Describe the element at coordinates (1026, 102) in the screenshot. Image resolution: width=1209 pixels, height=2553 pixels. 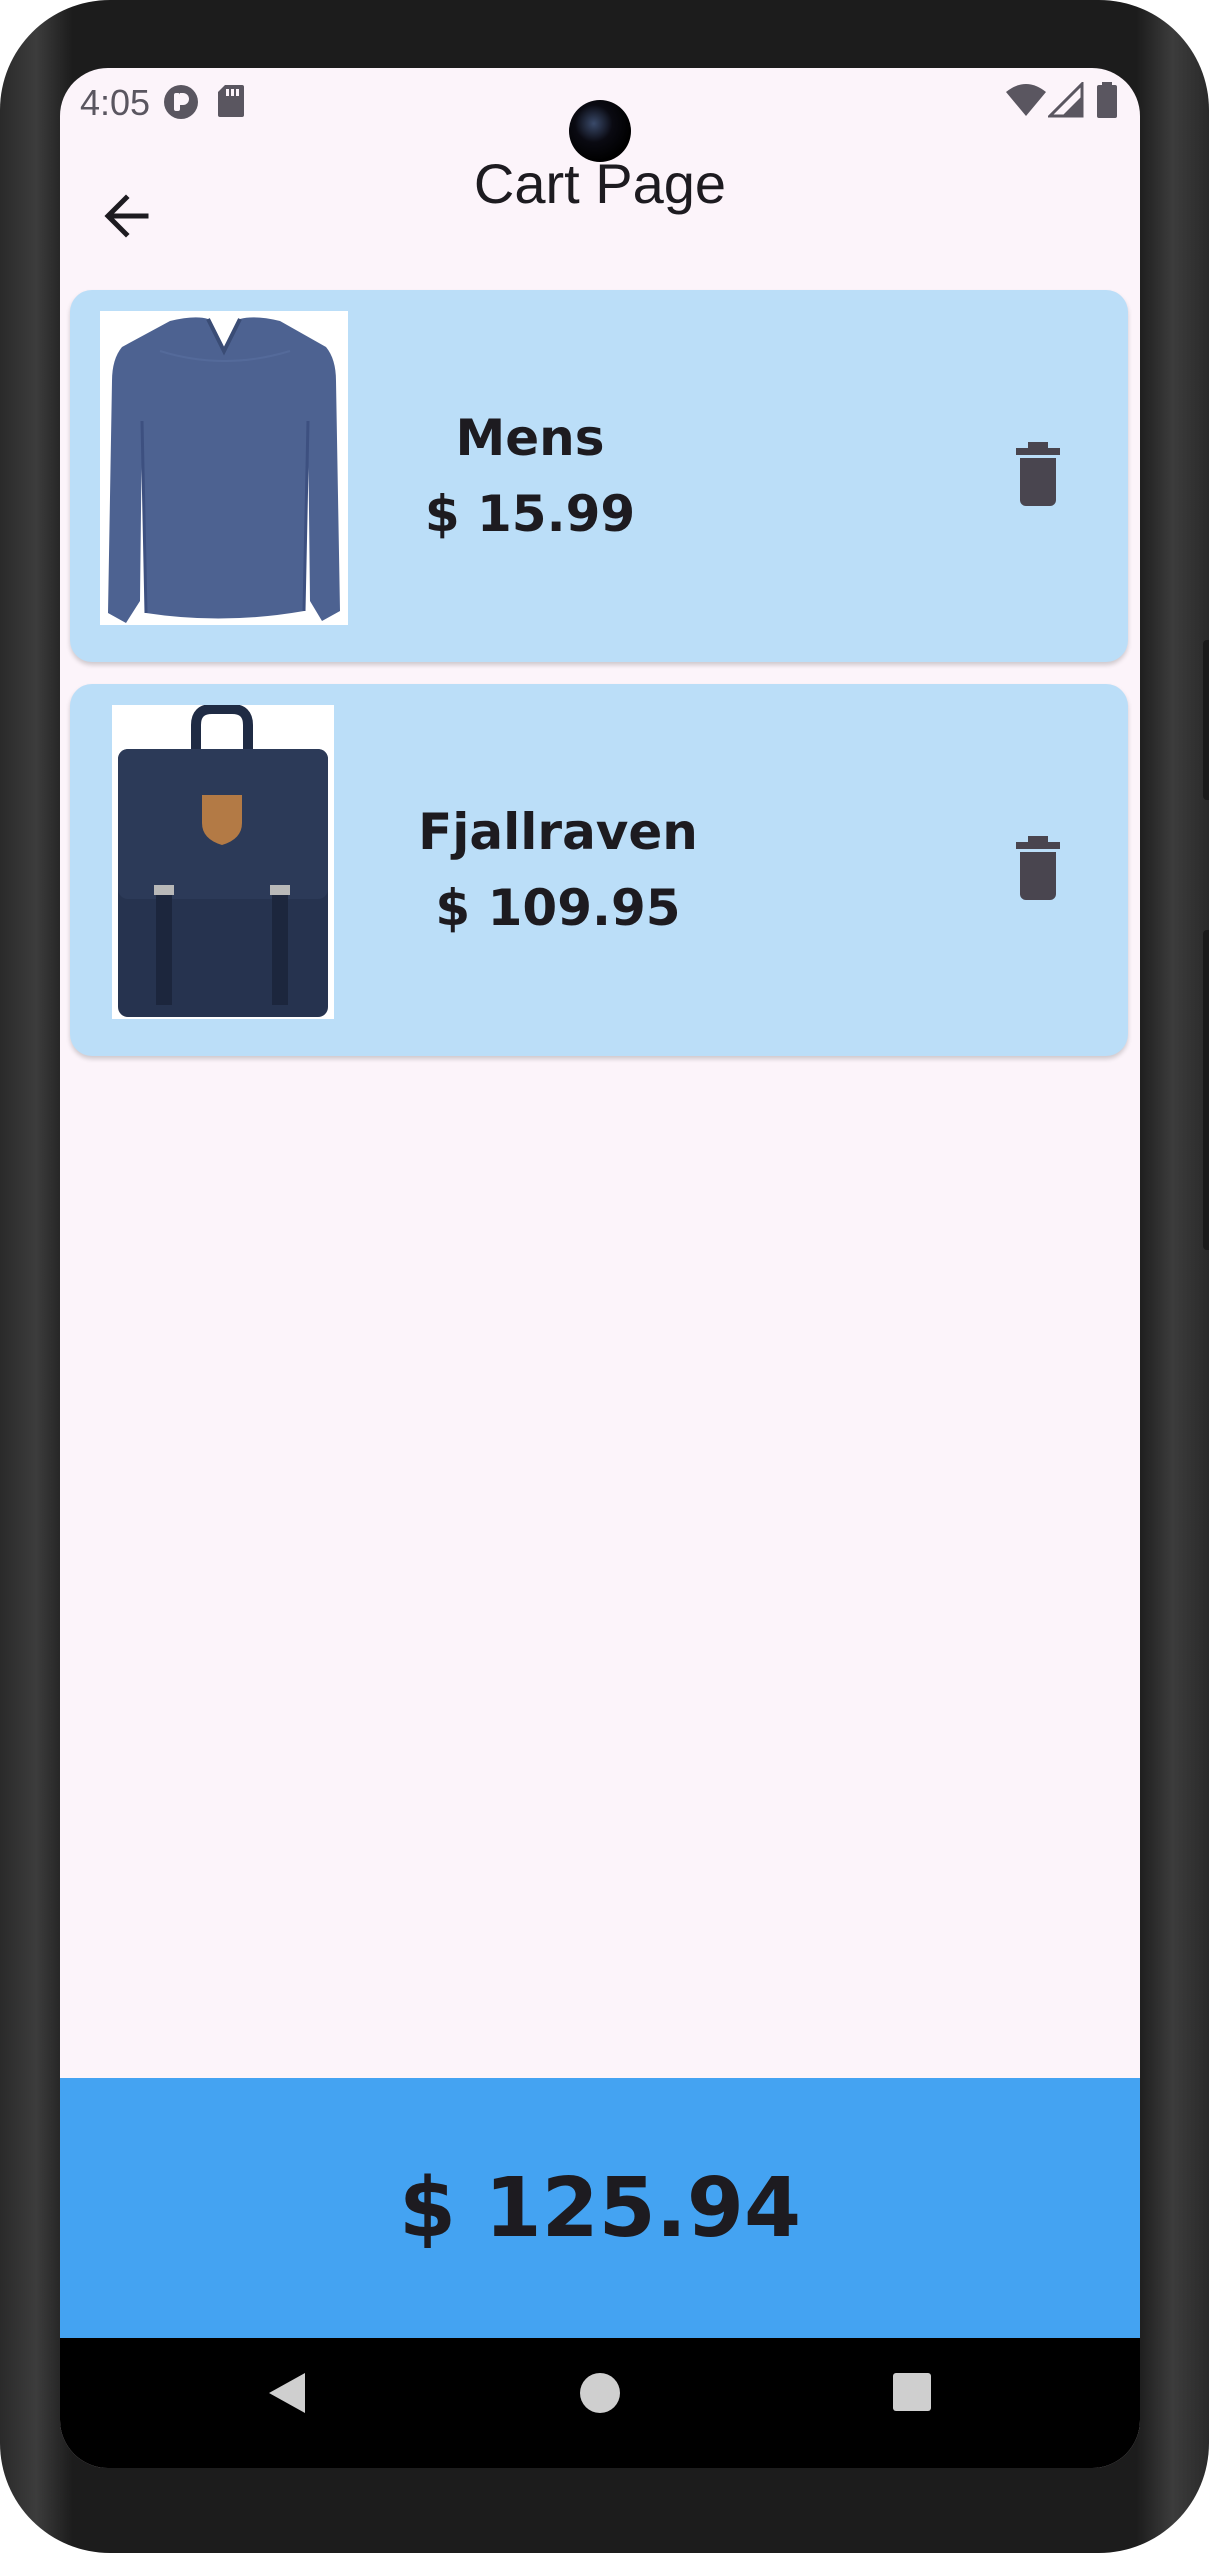
I see `wifi-icon` at that location.